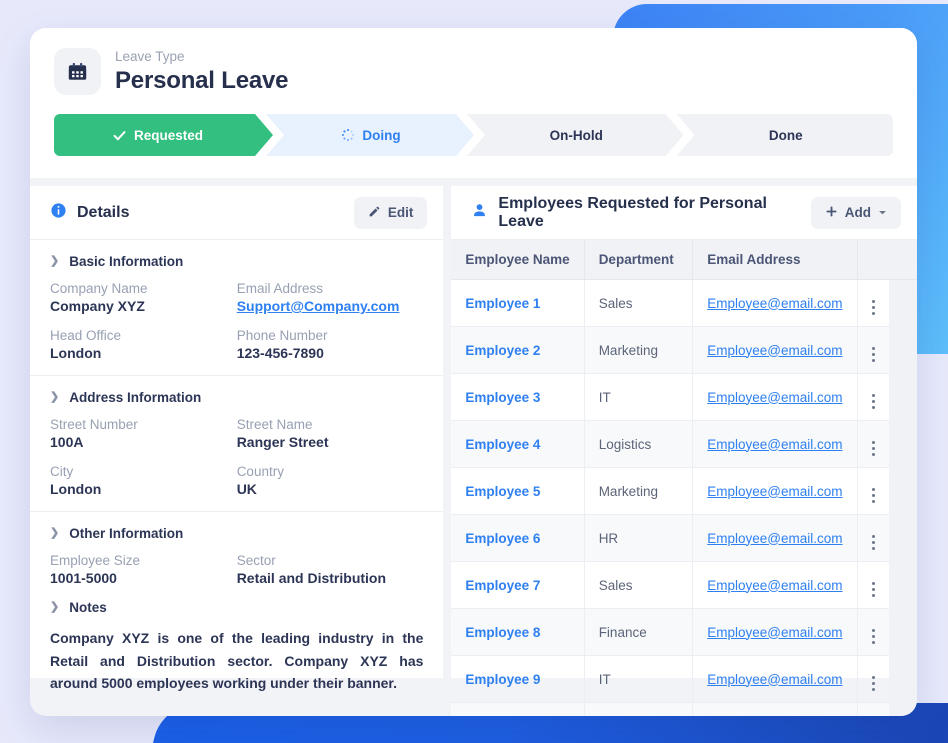  I want to click on field-value: London, so click(76, 489).